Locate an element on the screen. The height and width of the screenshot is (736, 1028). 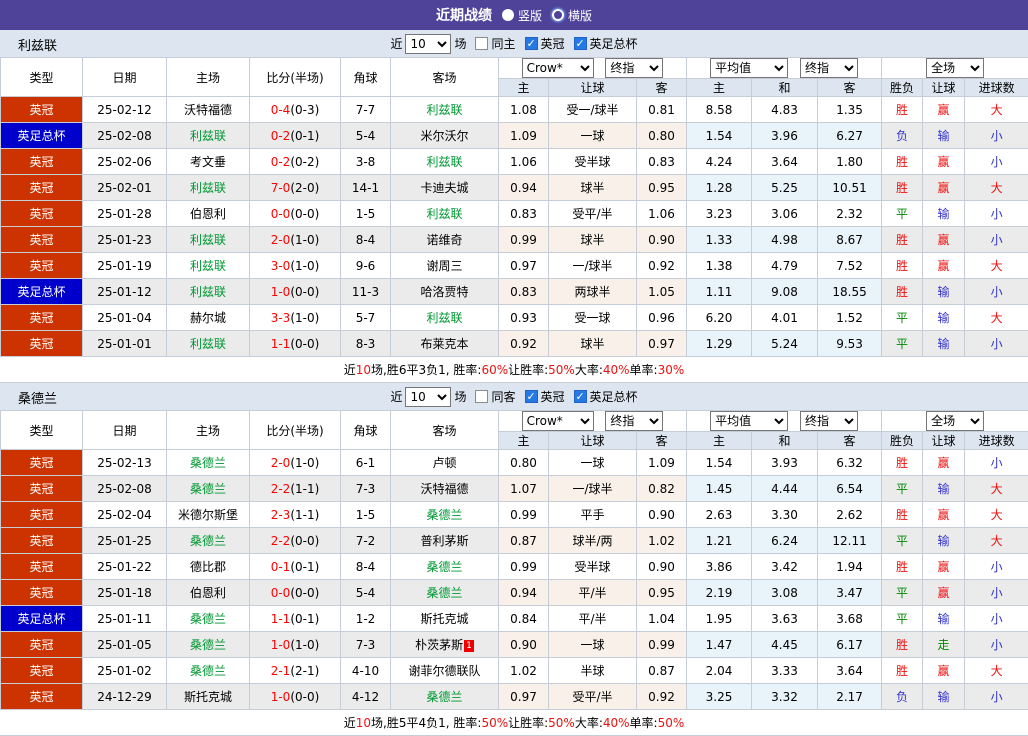
result-goals: 大 is located at coordinates (996, 541).